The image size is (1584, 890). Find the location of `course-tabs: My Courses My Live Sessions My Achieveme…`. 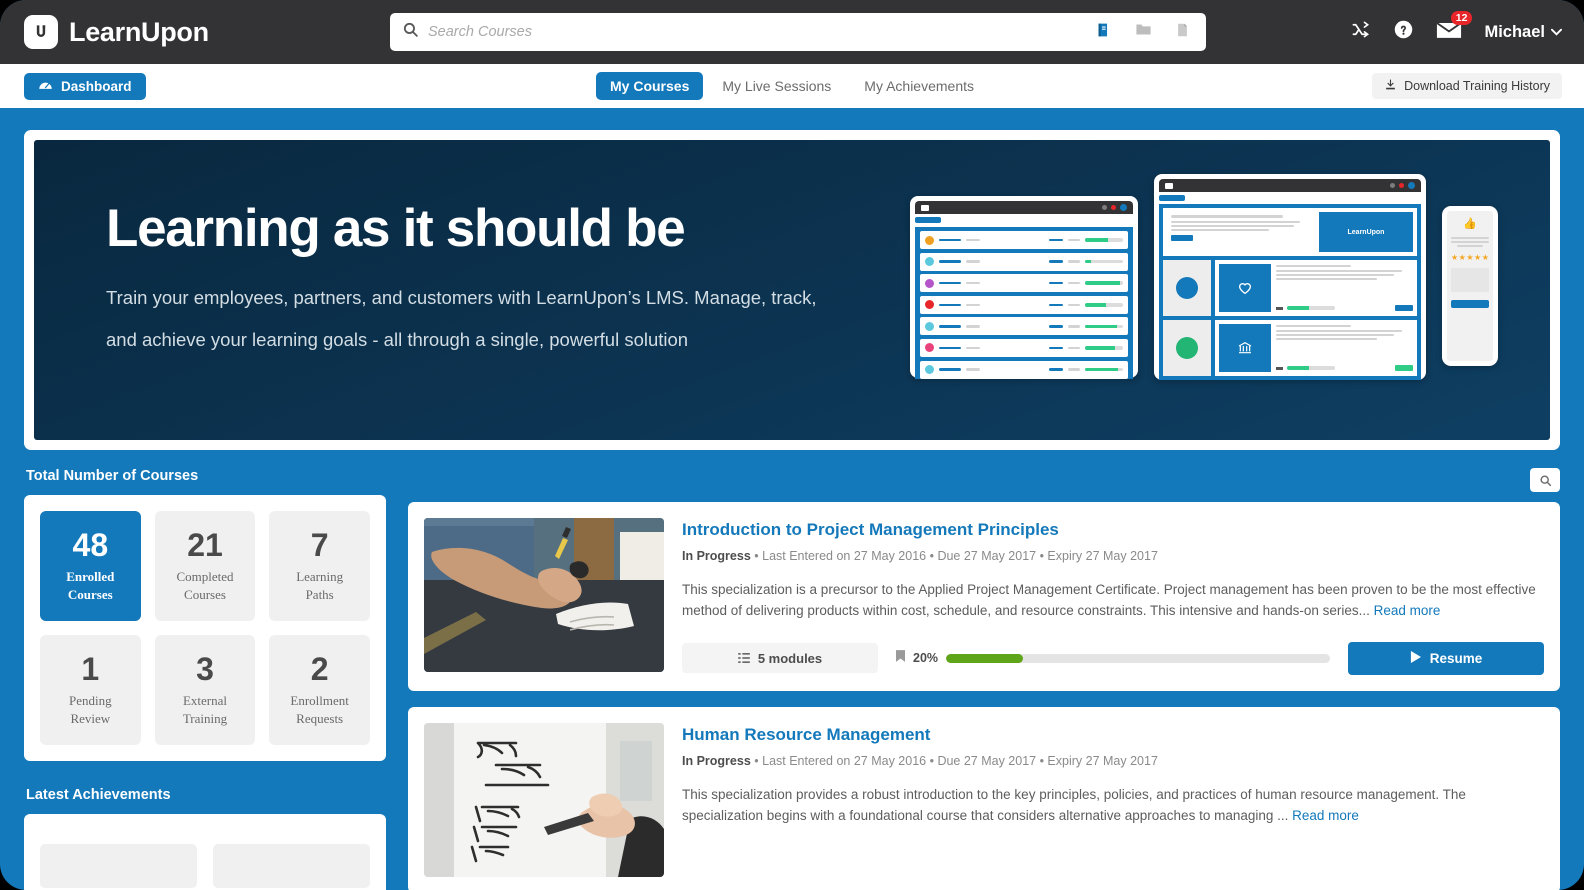

course-tabs: My Courses My Live Sessions My Achieveme… is located at coordinates (791, 86).